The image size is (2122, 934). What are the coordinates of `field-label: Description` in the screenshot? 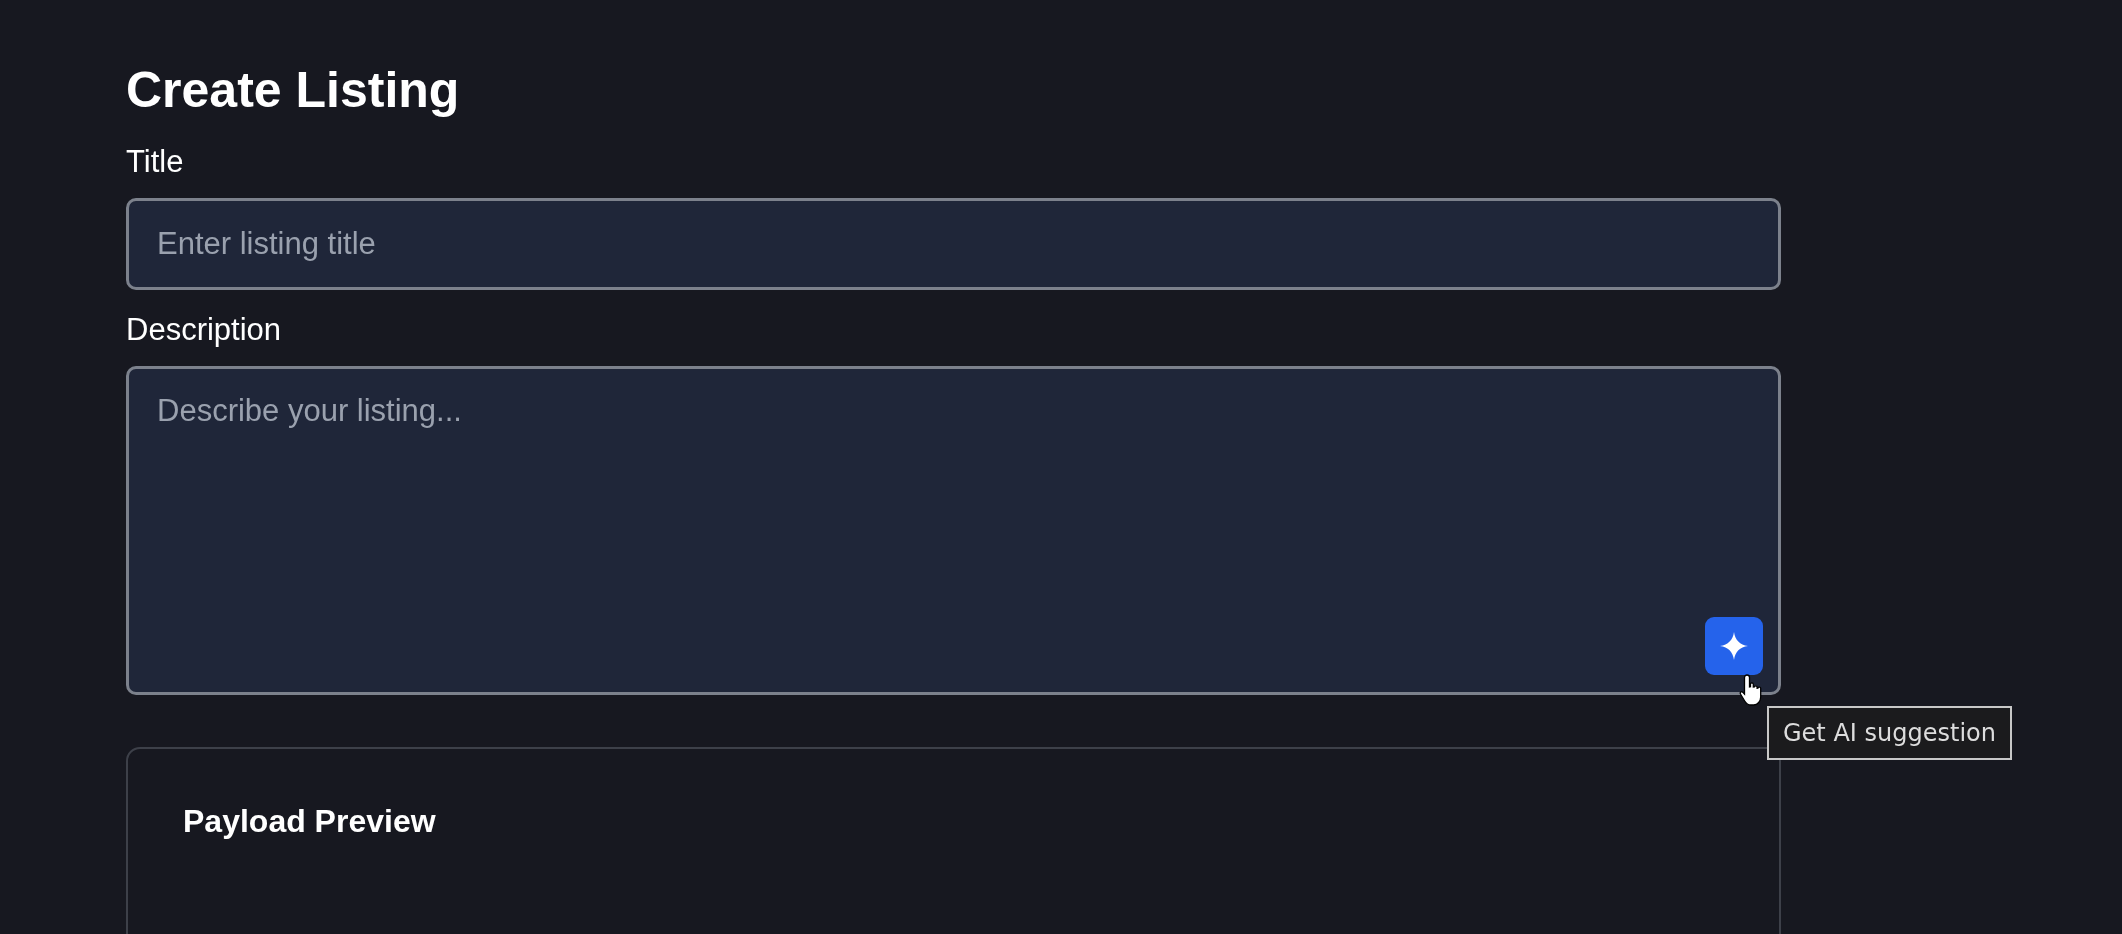 It's located at (204, 330).